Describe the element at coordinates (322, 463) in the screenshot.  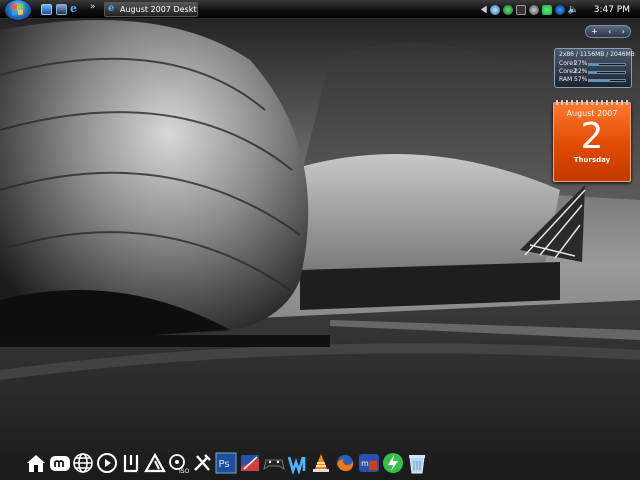
I see `vlc-icon` at that location.